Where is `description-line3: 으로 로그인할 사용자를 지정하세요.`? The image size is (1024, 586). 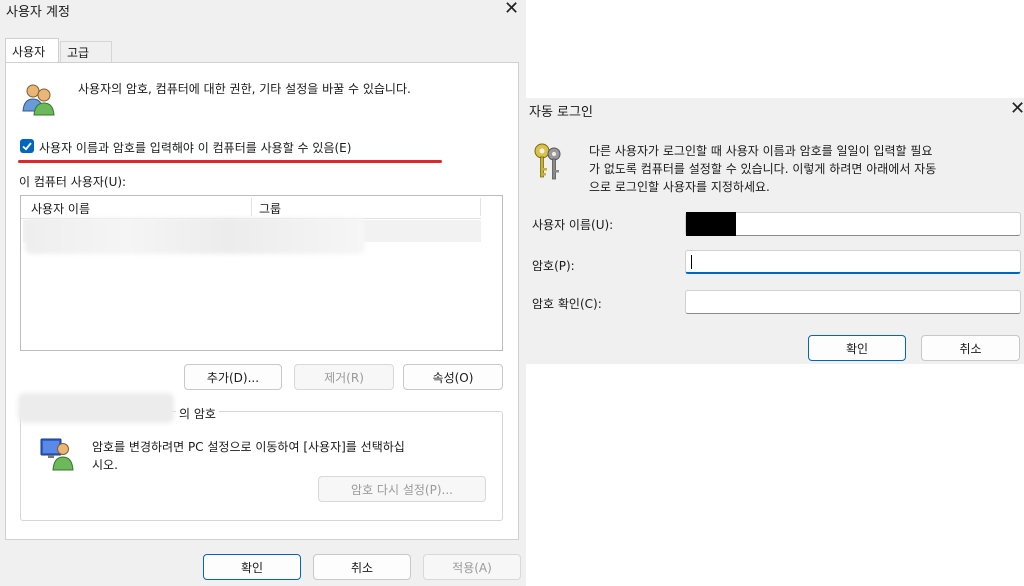 description-line3: 으로 로그인할 사용자를 지정하세요. is located at coordinates (679, 187).